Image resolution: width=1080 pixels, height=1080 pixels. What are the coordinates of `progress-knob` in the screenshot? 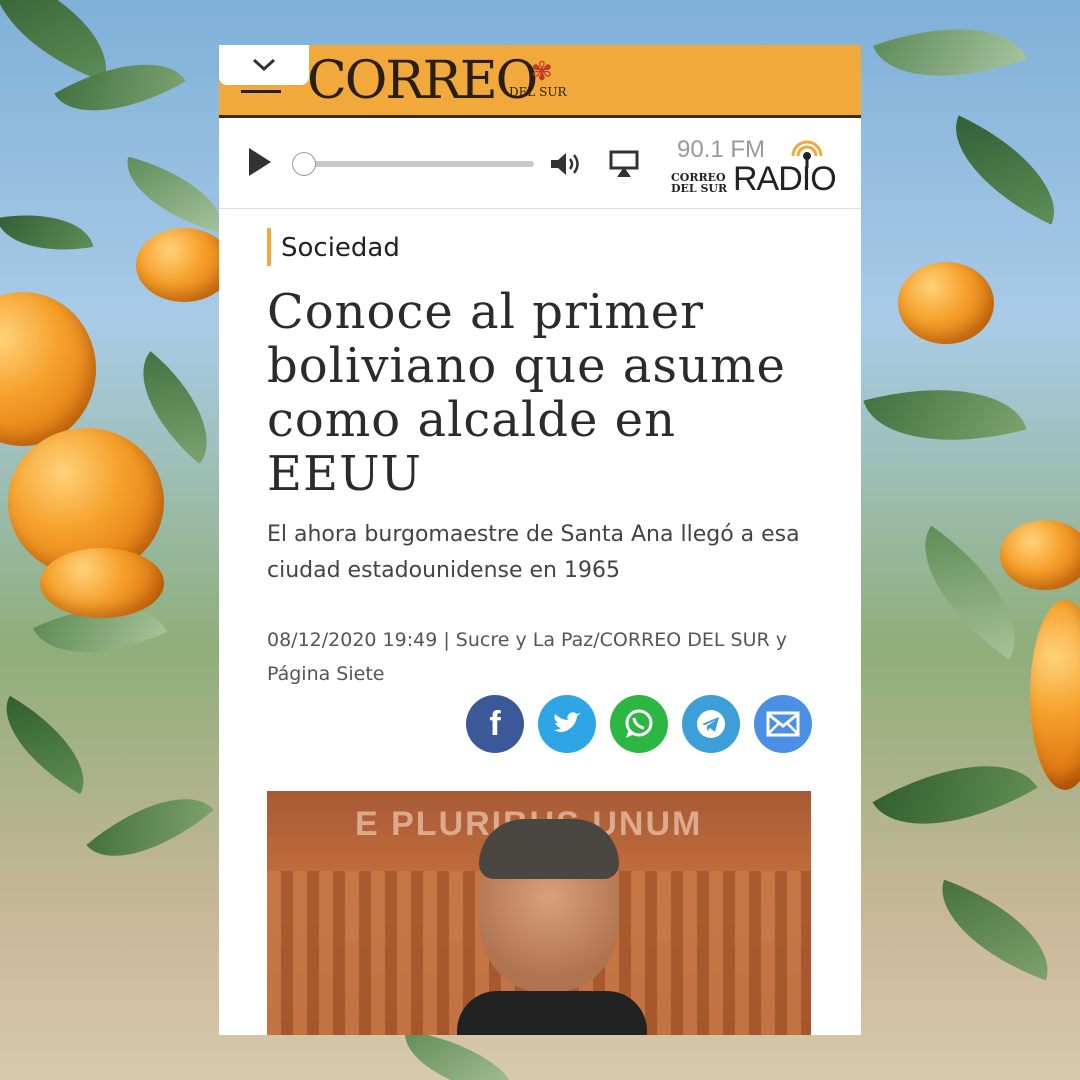 It's located at (304, 164).